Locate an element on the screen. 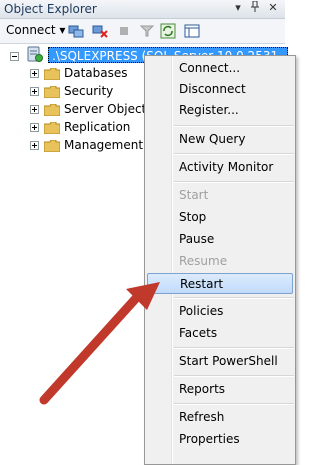 This screenshot has height=465, width=320. menu-item-policies: Policies is located at coordinates (220, 311).